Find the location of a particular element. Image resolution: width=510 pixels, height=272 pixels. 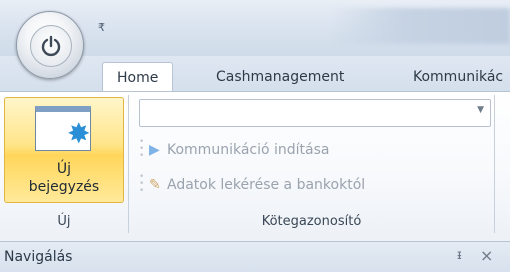

start-communication-button: • • • ▶ Kommunikáció indítása is located at coordinates (234, 149).